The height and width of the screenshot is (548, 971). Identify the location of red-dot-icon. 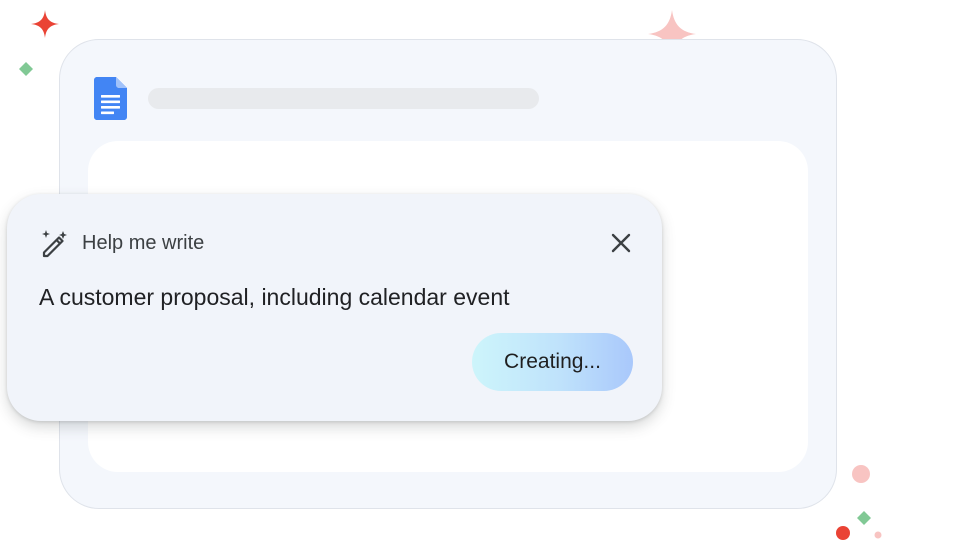
(843, 533).